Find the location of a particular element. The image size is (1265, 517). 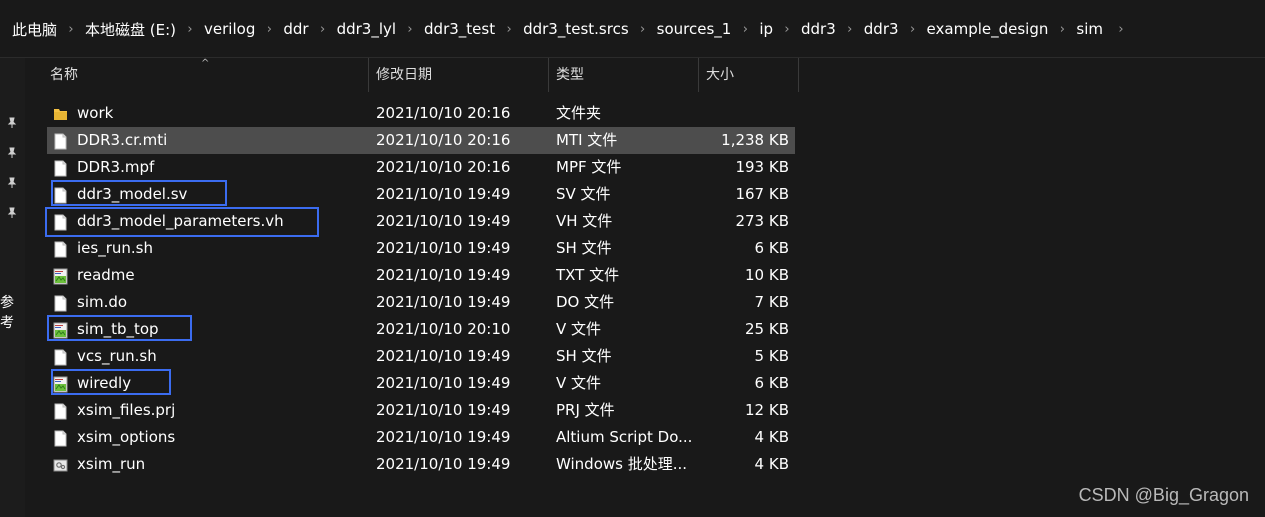

file-row: DDR3.mpf 2021/10/10 20:16 MPF 文件 193 KB is located at coordinates (421, 167).